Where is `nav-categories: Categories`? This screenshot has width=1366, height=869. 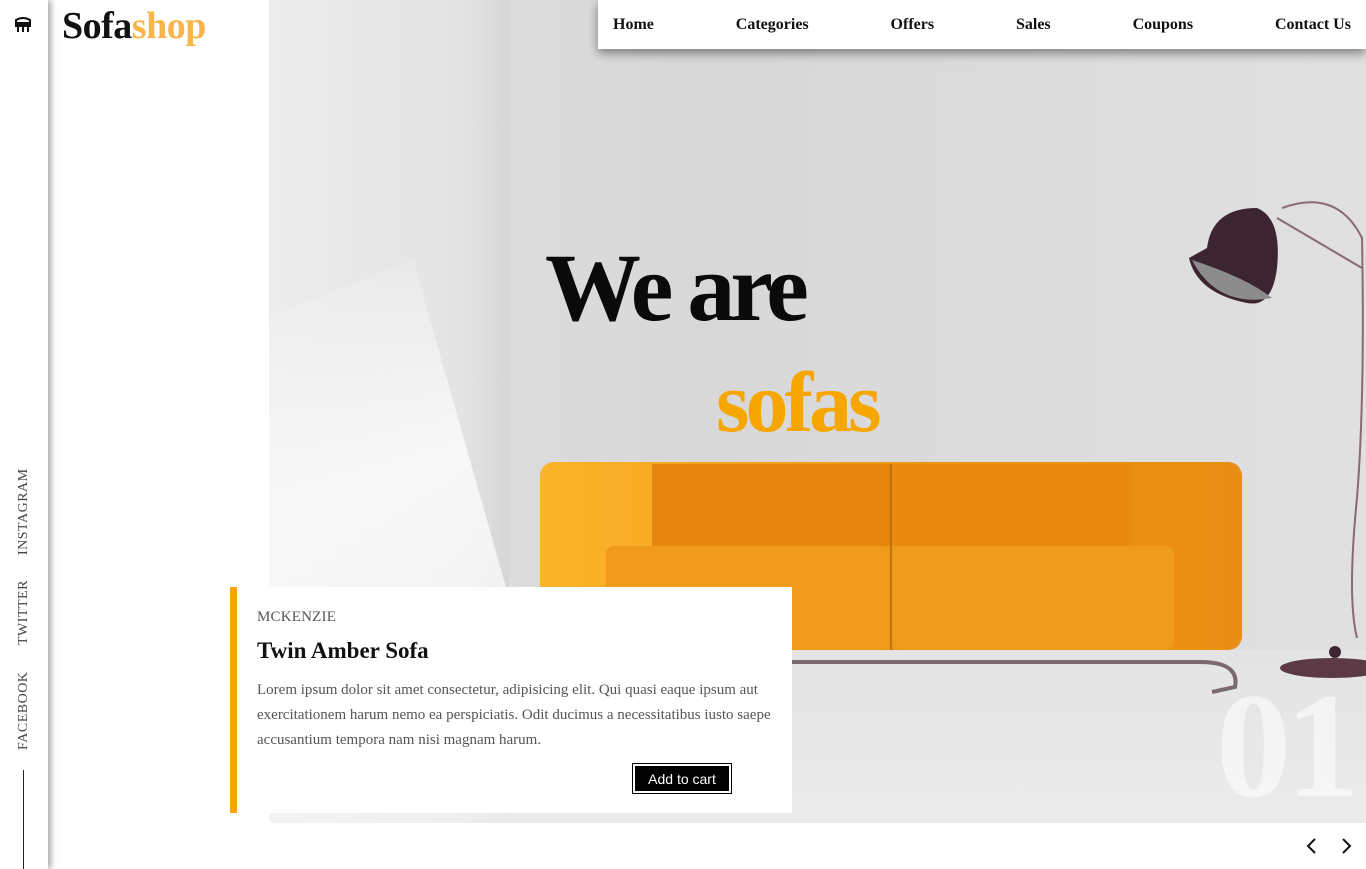
nav-categories: Categories is located at coordinates (772, 25).